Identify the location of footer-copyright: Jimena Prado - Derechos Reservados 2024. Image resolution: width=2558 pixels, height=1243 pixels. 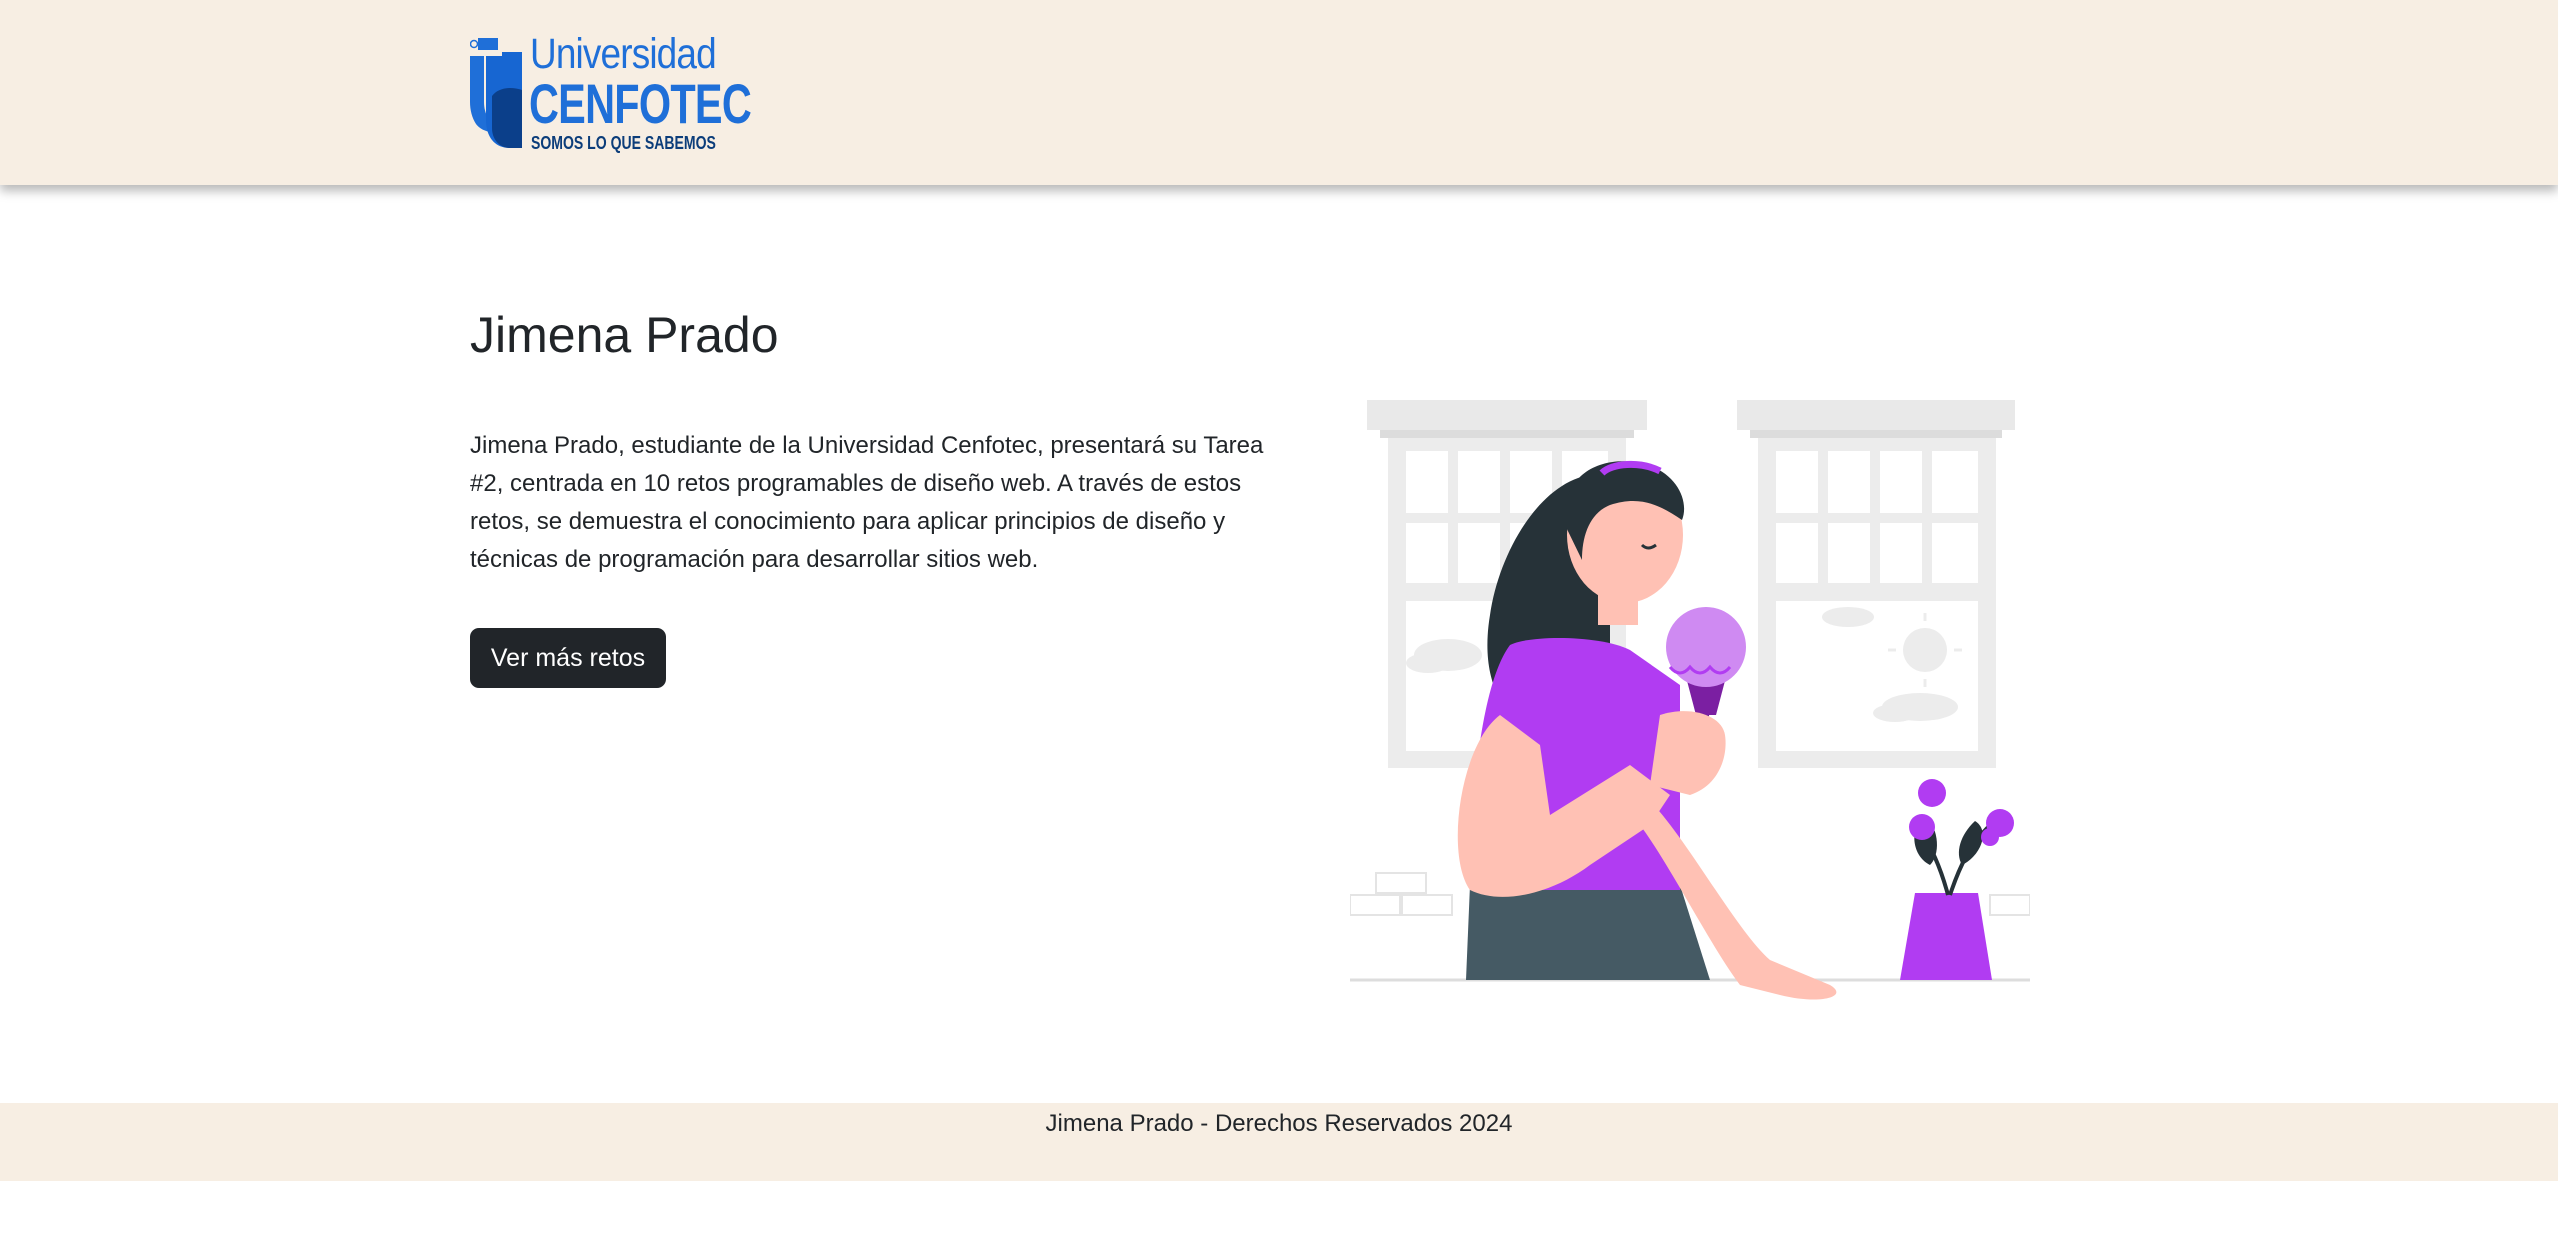
(1279, 1123).